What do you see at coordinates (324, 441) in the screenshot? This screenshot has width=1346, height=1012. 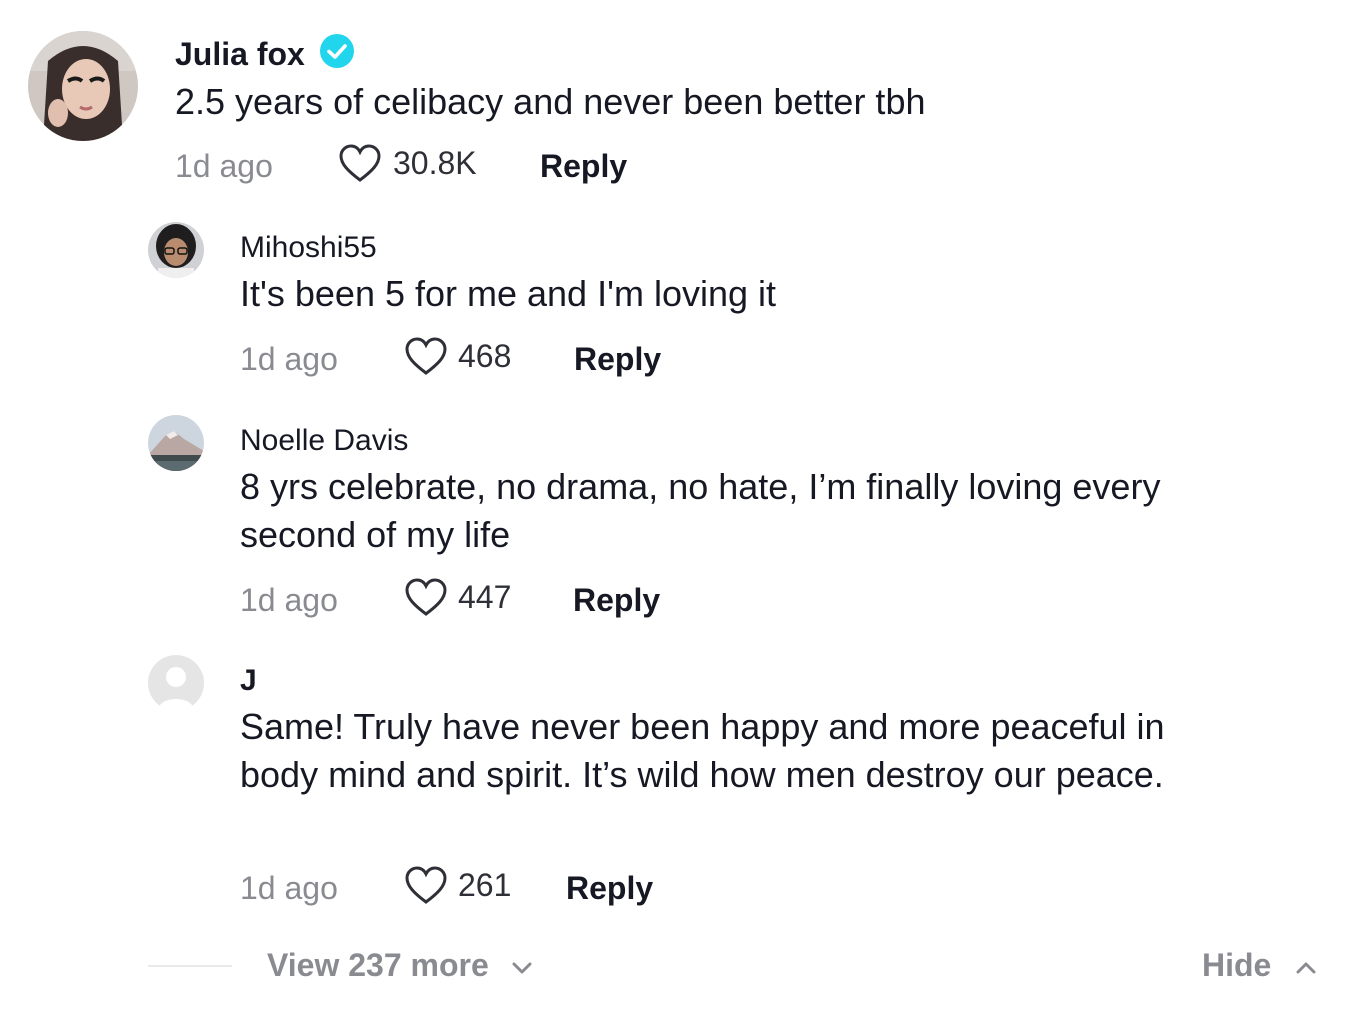 I see `reply-username: Noelle Davis` at bounding box center [324, 441].